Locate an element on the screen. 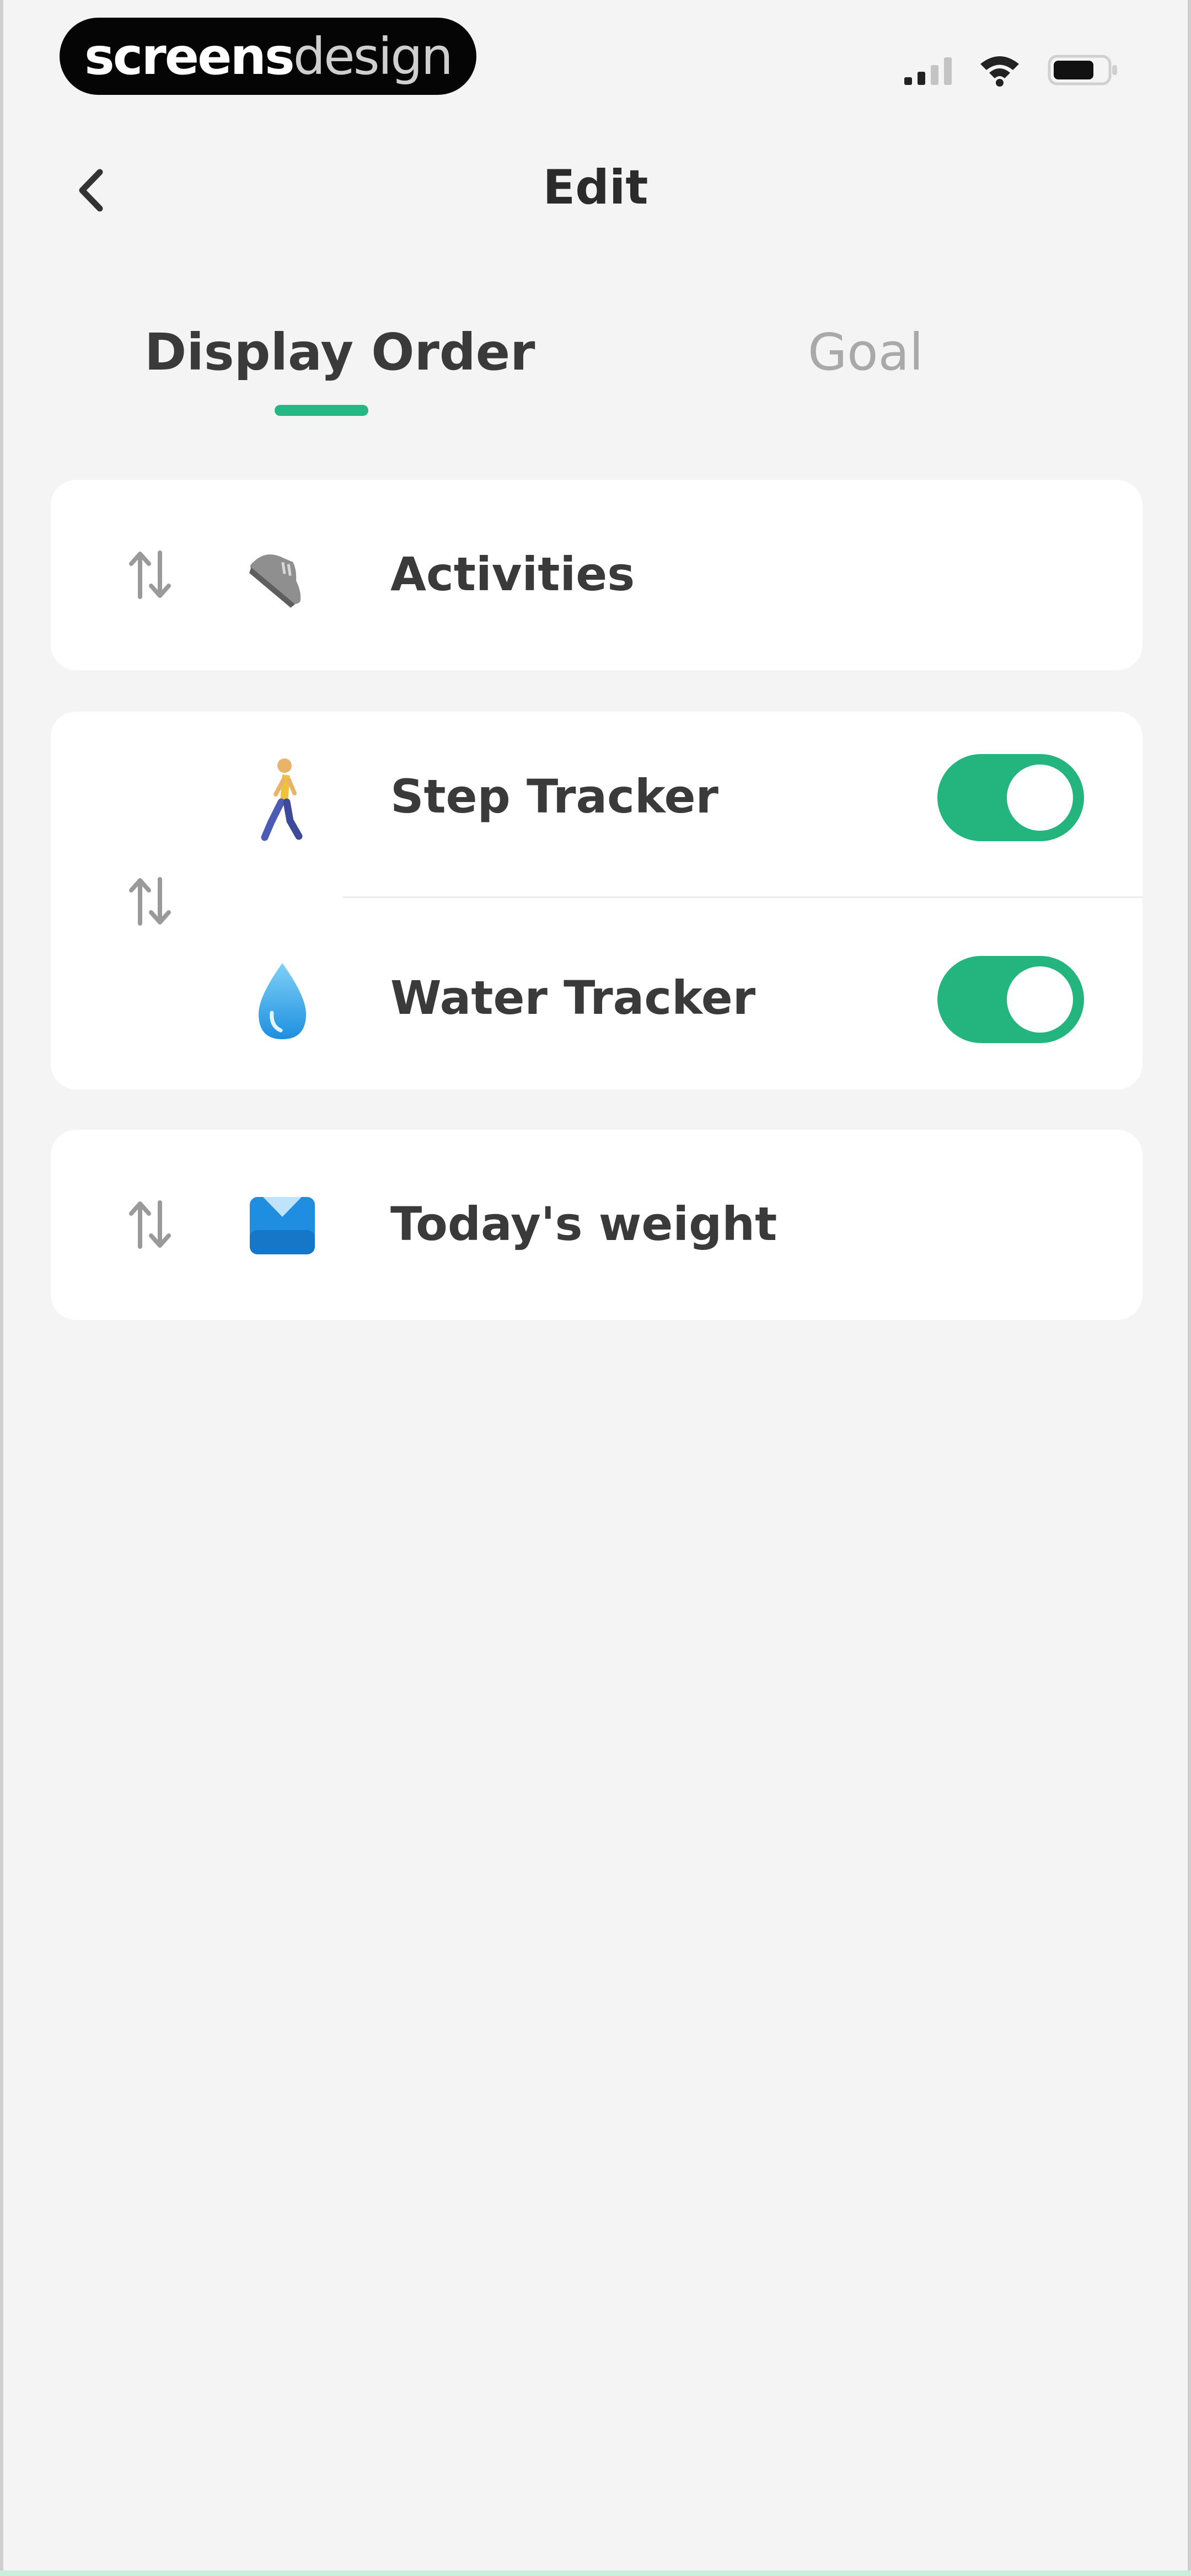 This screenshot has width=1191, height=2576. battery-icon is located at coordinates (1083, 70).